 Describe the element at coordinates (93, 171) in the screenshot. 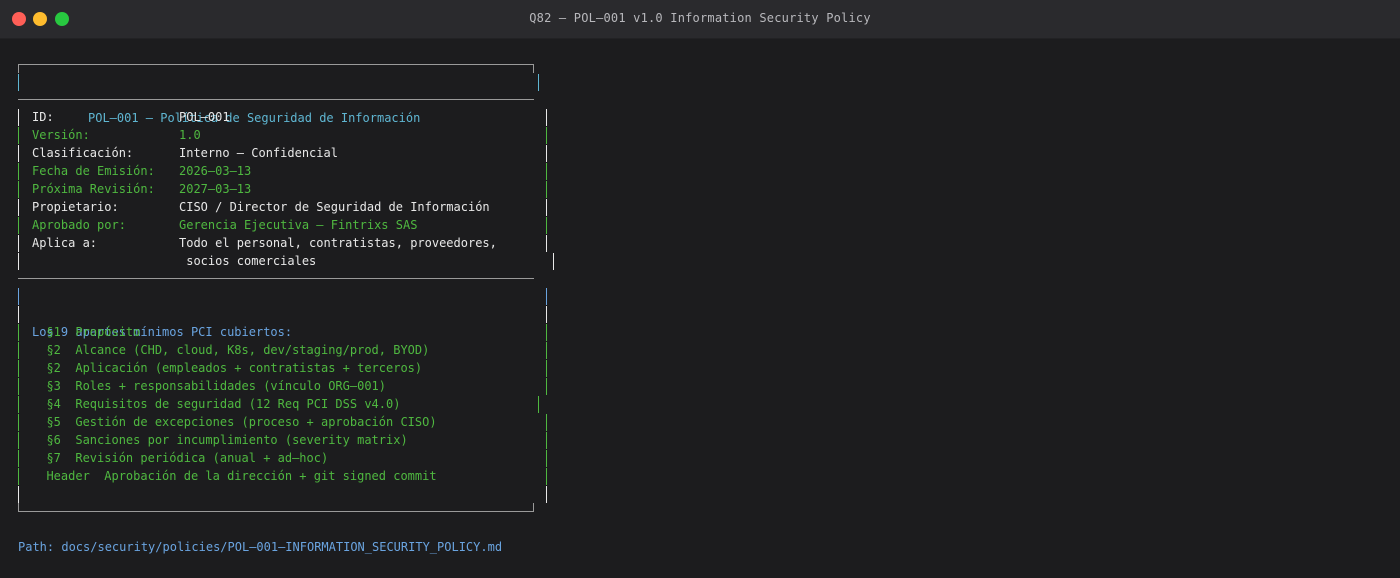

I see `policy-field-key: Fecha de Emisión:` at that location.